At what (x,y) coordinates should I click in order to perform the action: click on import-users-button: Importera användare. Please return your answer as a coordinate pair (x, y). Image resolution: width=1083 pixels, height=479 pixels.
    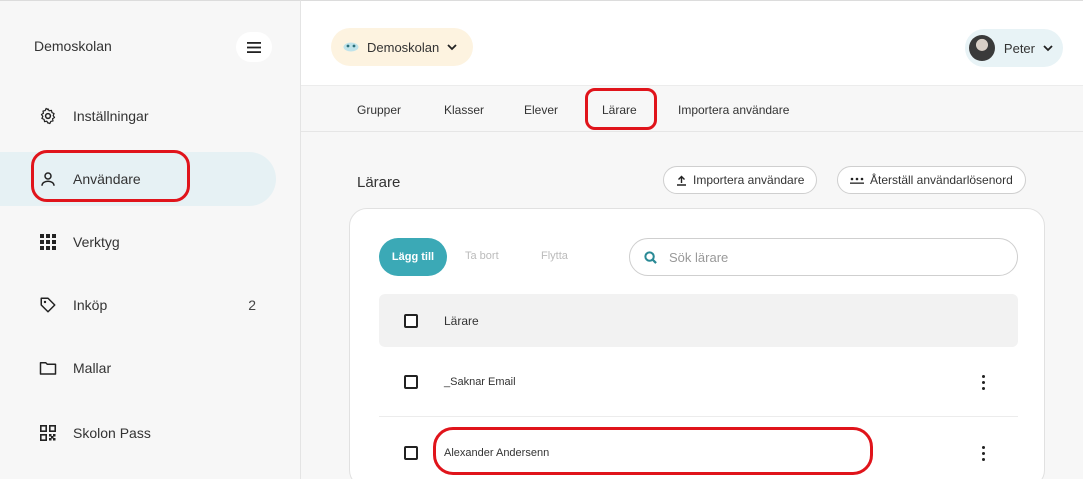
    Looking at the image, I should click on (740, 180).